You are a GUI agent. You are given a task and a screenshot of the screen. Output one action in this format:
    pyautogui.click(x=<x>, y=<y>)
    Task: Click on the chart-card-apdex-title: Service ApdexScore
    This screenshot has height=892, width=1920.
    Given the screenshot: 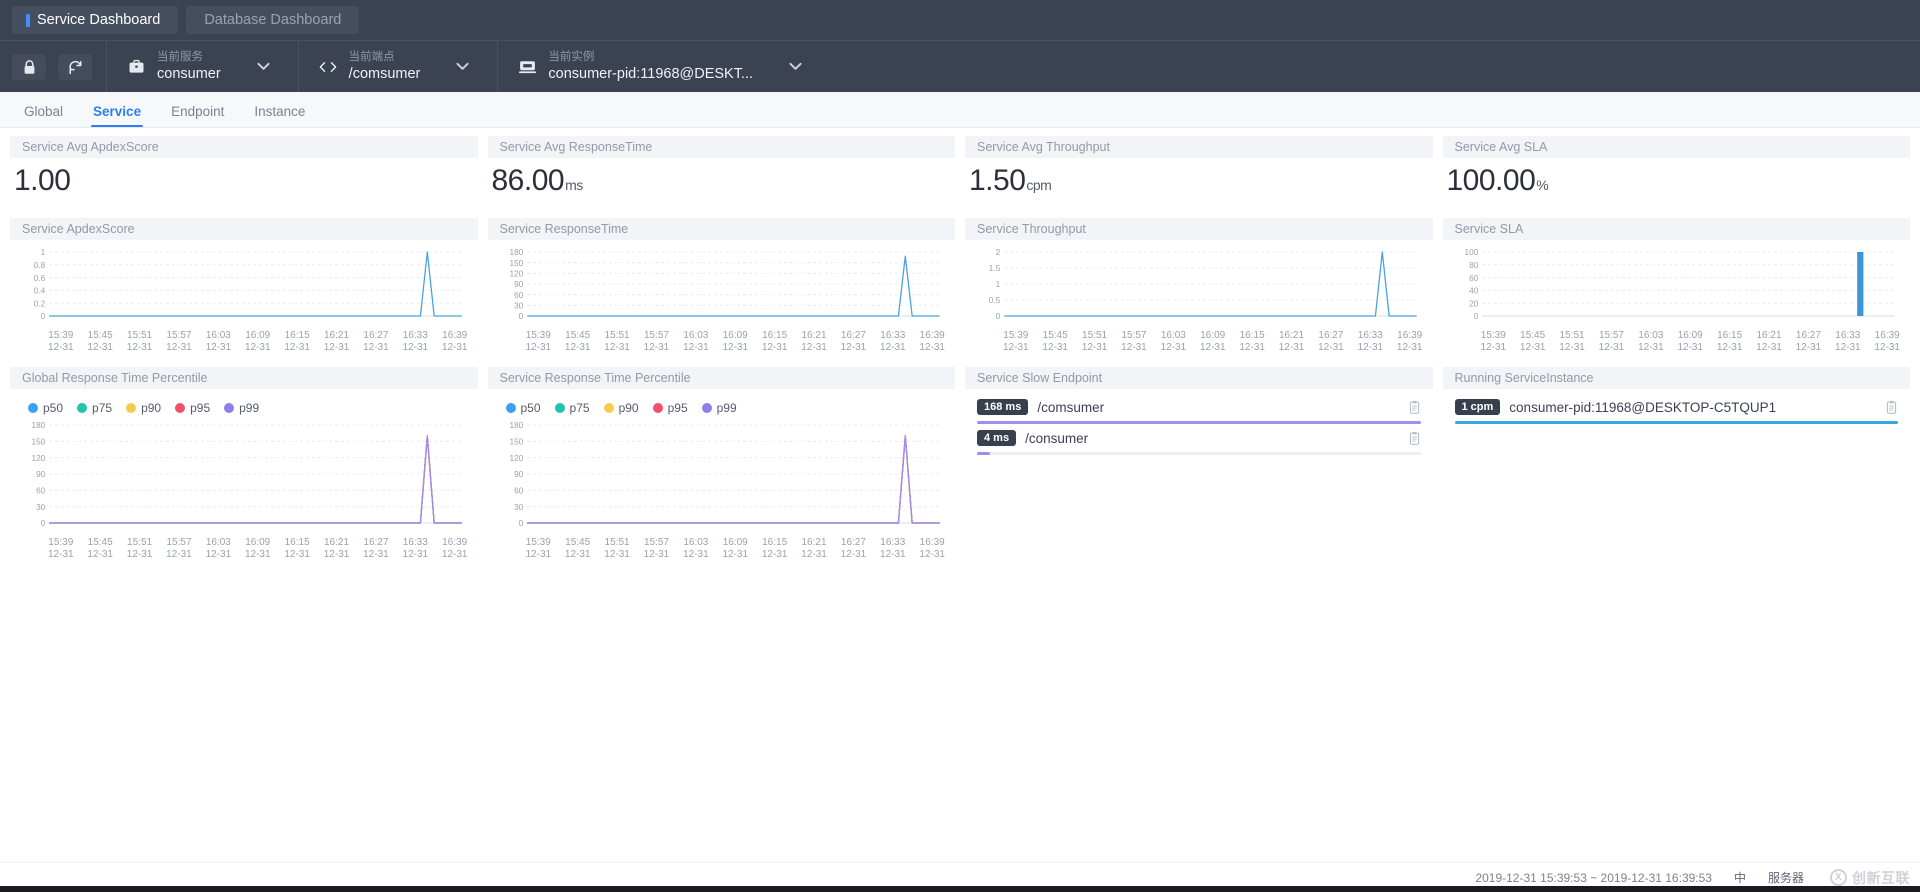 What is the action you would take?
    pyautogui.click(x=244, y=229)
    